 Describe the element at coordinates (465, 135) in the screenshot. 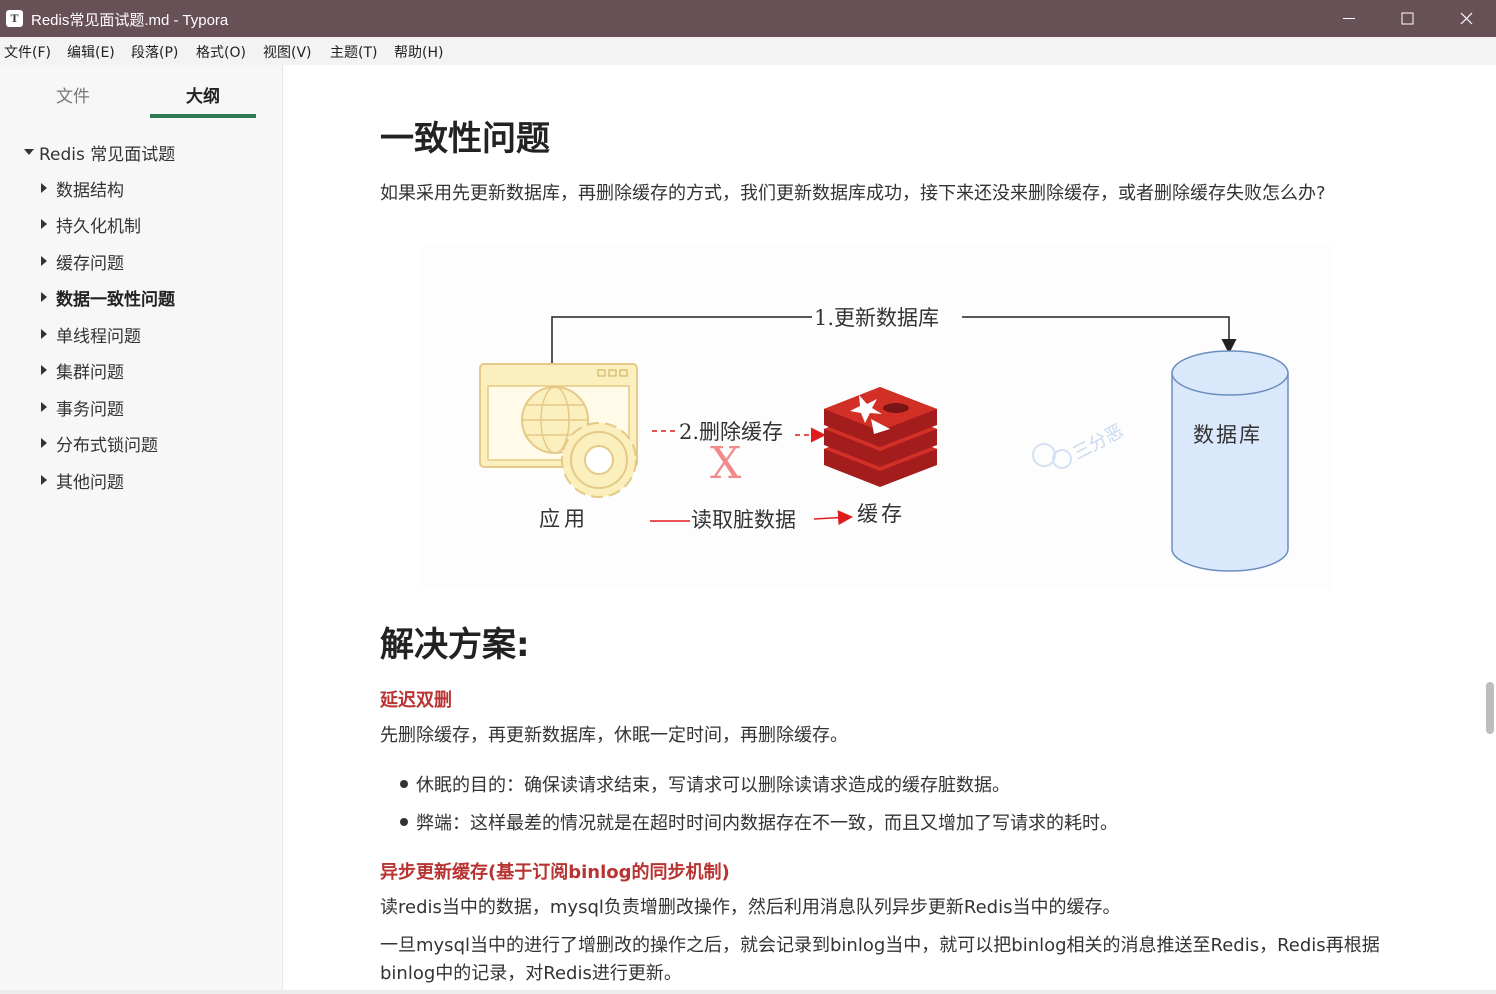

I see `heading-consistency: 一致性问题` at that location.